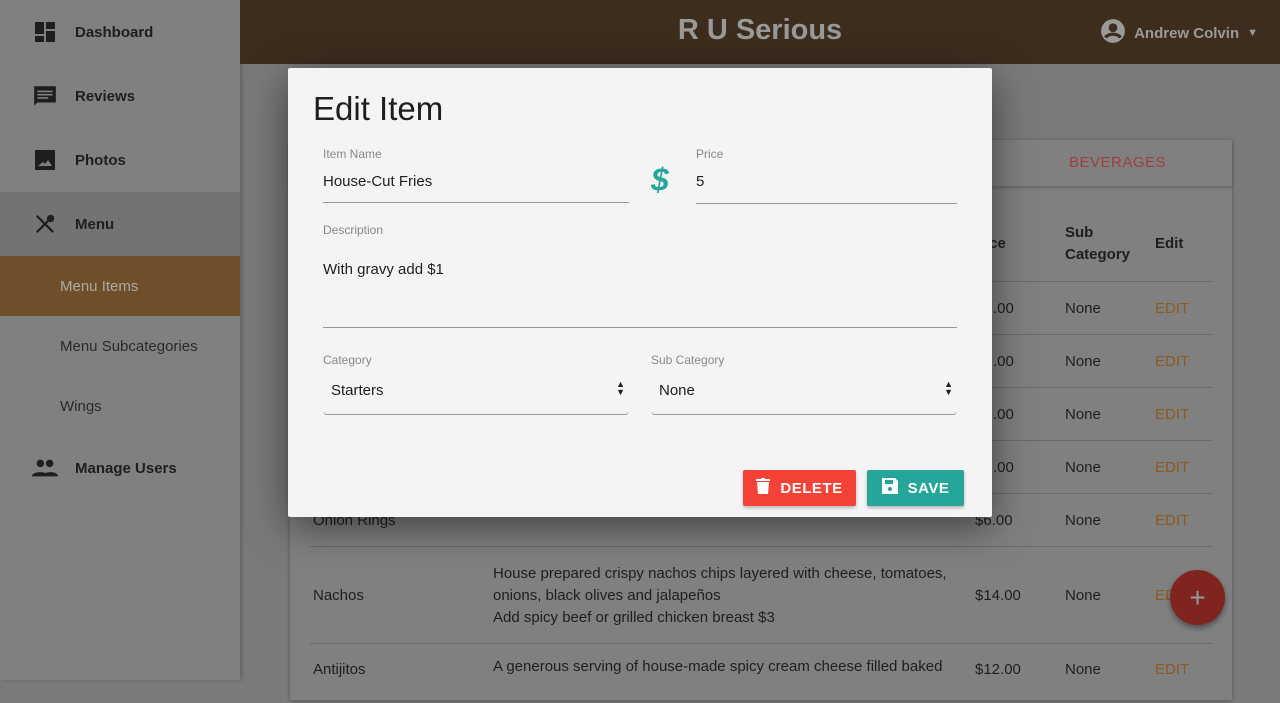 The height and width of the screenshot is (703, 1280). Describe the element at coordinates (915, 488) in the screenshot. I see `save-button: SAVE` at that location.